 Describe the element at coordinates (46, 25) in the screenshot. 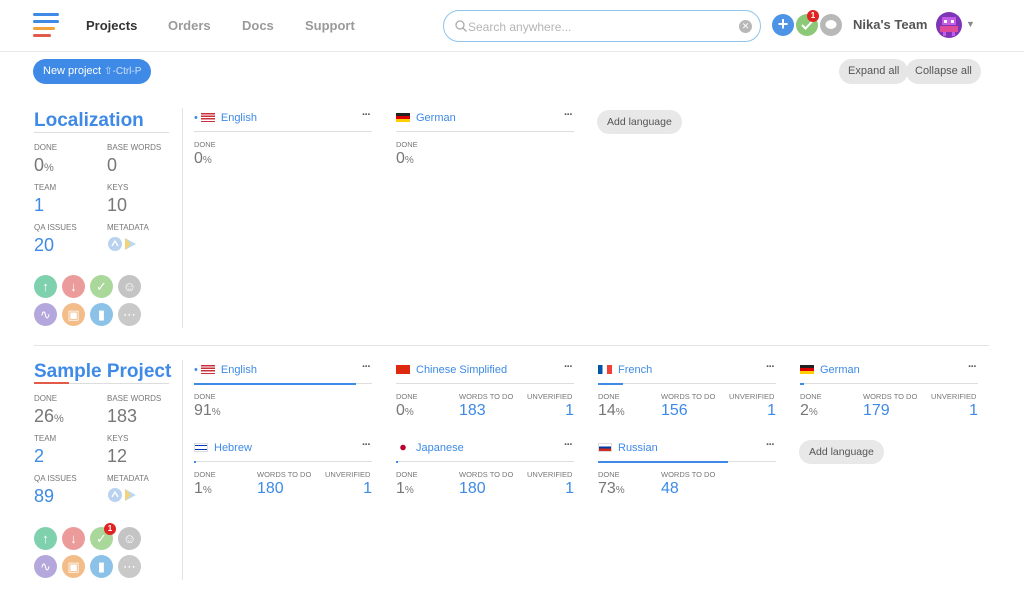

I see `lokalise-logo-icon` at that location.